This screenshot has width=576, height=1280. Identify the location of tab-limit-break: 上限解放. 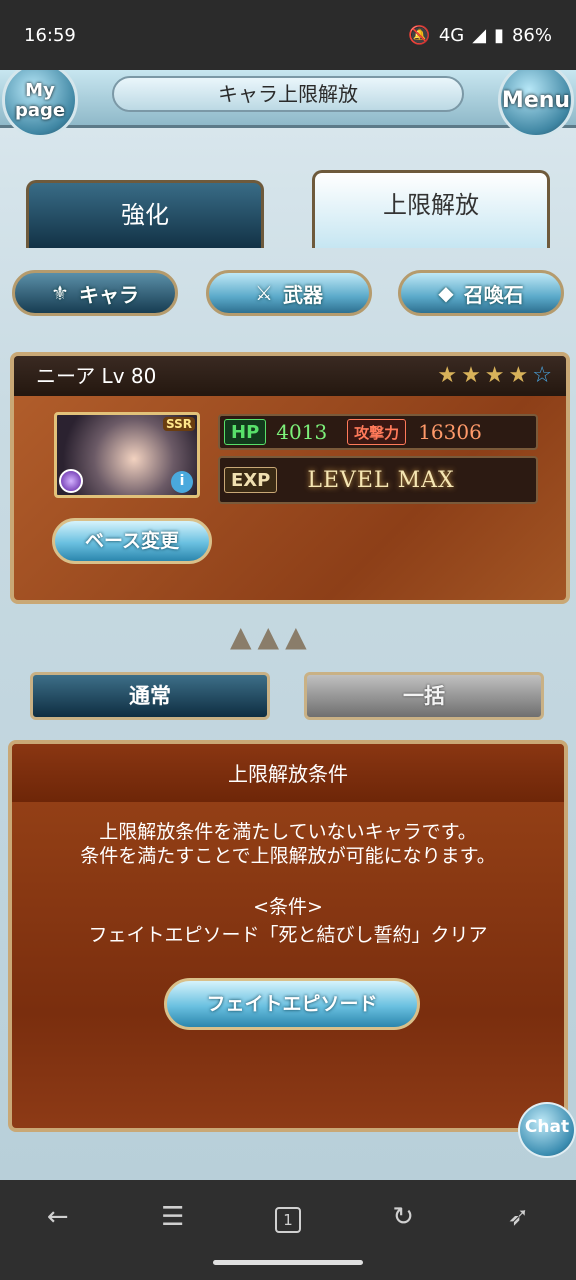
(431, 209).